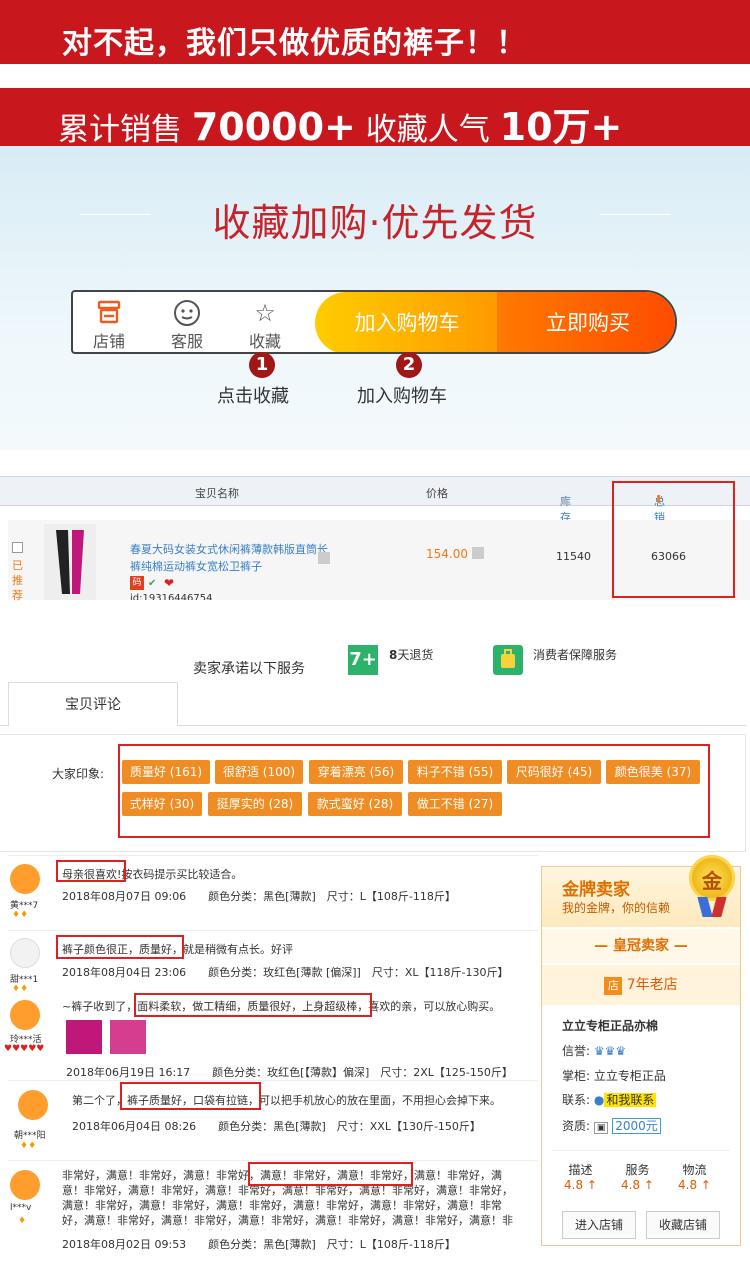 The width and height of the screenshot is (750, 1272). What do you see at coordinates (561, 127) in the screenshot?
I see `favorites-count: 10万+` at bounding box center [561, 127].